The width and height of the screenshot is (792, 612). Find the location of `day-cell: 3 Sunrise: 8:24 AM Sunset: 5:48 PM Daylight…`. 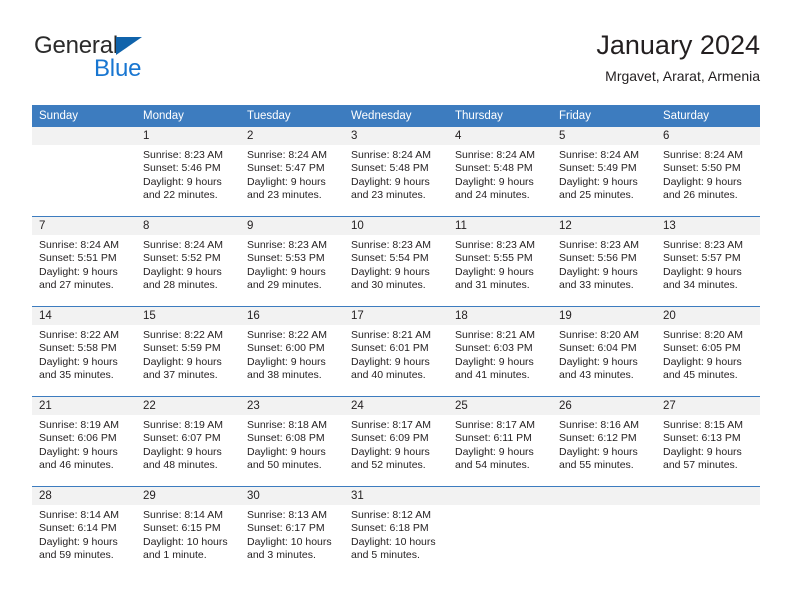

day-cell: 3 Sunrise: 8:24 AM Sunset: 5:48 PM Daylight… is located at coordinates (396, 172).